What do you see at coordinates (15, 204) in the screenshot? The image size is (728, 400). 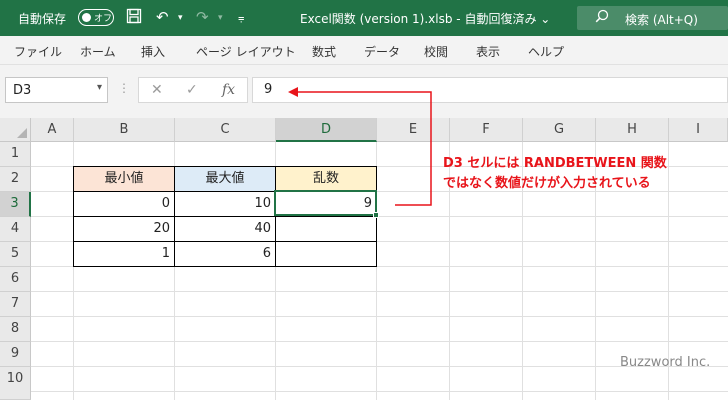 I see `row-header-3: 3` at bounding box center [15, 204].